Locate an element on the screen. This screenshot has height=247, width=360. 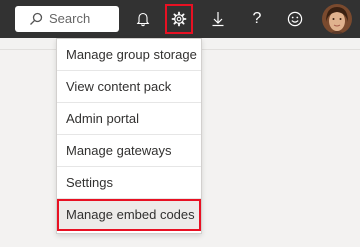
download-icon is located at coordinates (218, 19).